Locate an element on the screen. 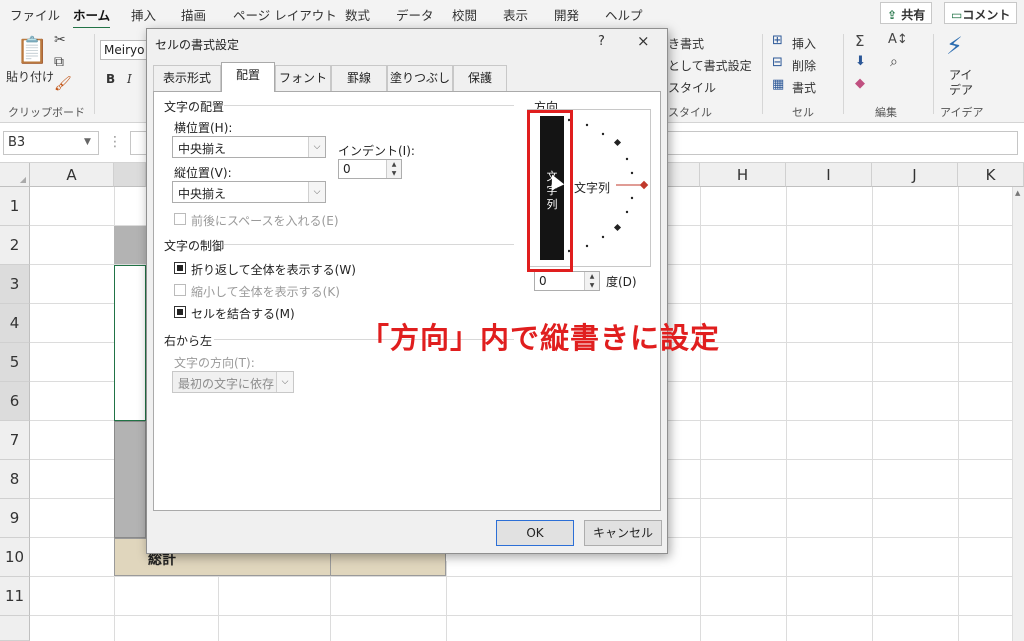 This screenshot has height=641, width=1024. vertical-scrollbar: ▲ is located at coordinates (1018, 414).